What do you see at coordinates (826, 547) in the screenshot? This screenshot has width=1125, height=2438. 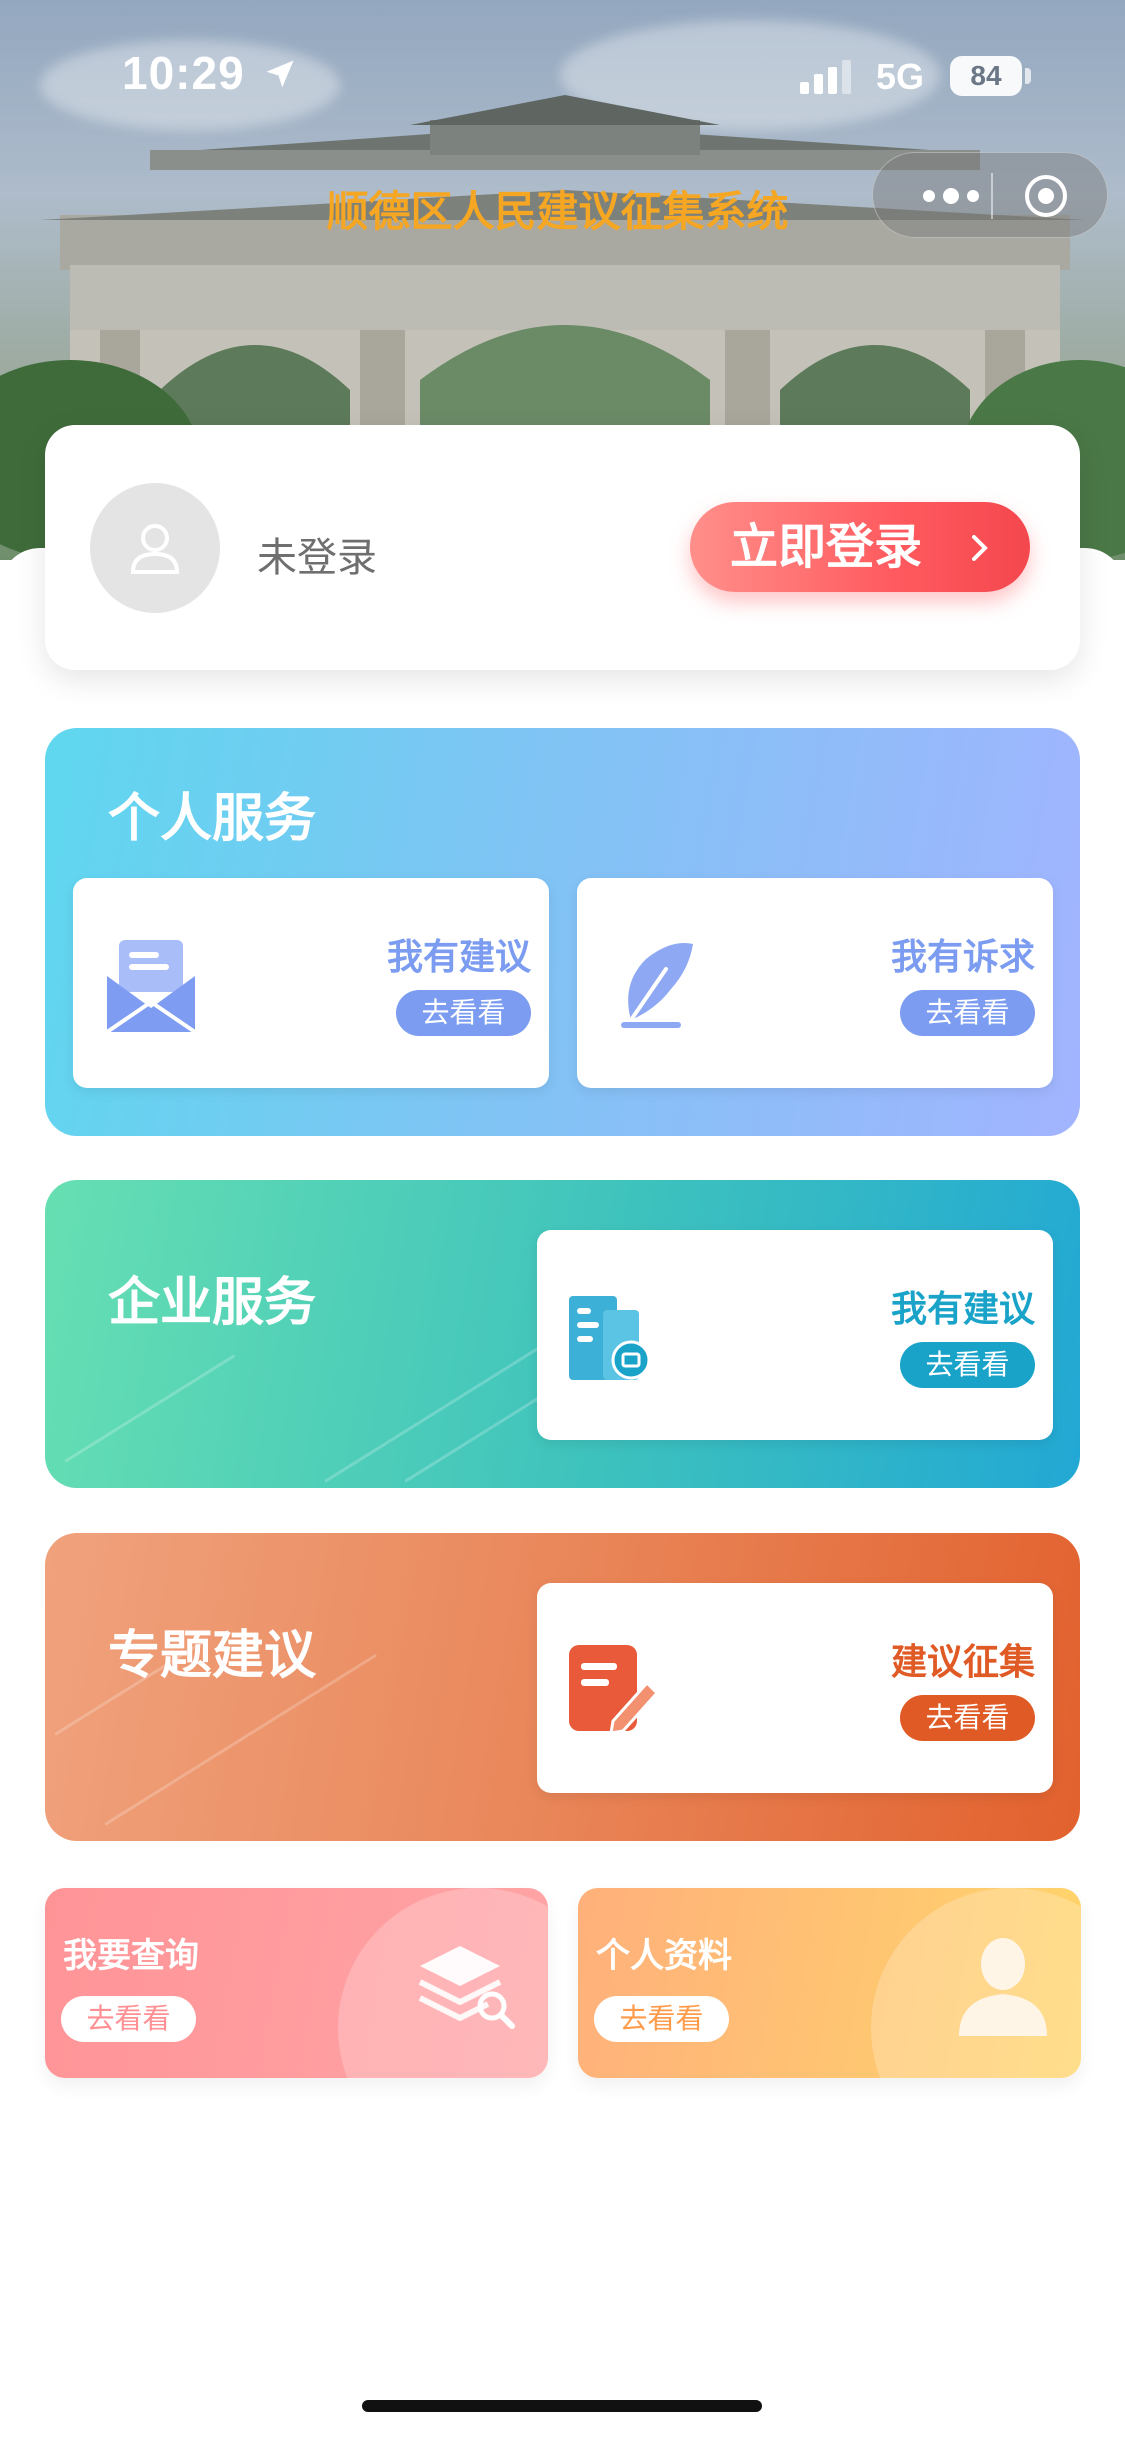 I see `login-button-label: 立即登录` at bounding box center [826, 547].